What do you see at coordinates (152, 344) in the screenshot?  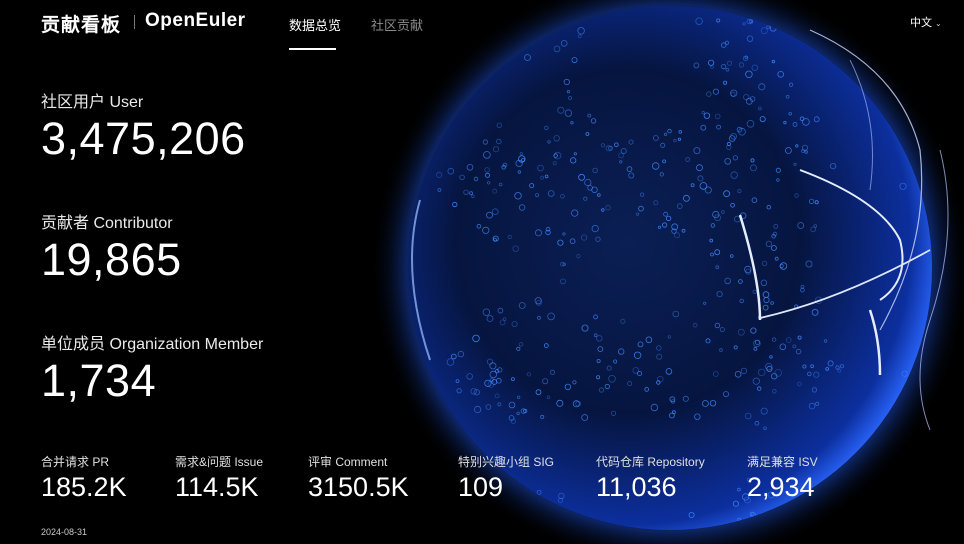 I see `stat-organization-label: 单位成员 Organization Member` at bounding box center [152, 344].